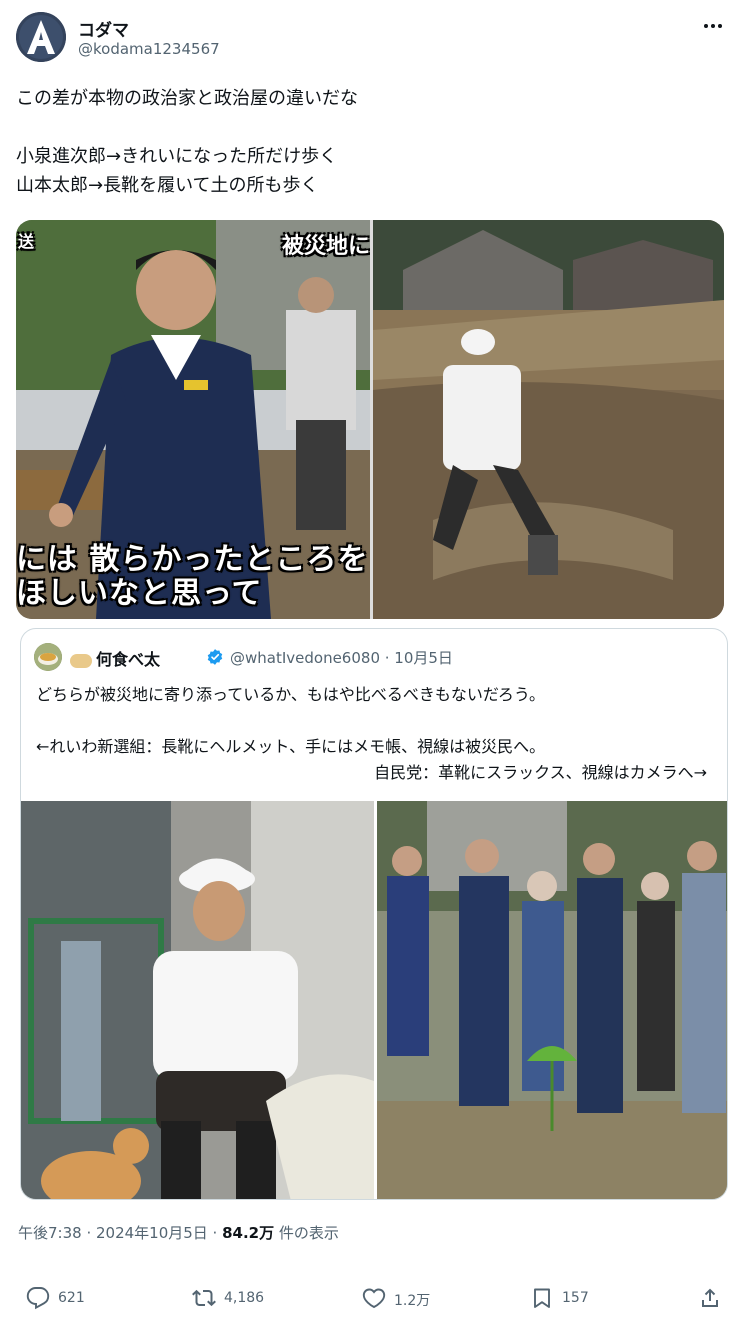  I want to click on view-count-suffix: 件の表示, so click(306, 1233).